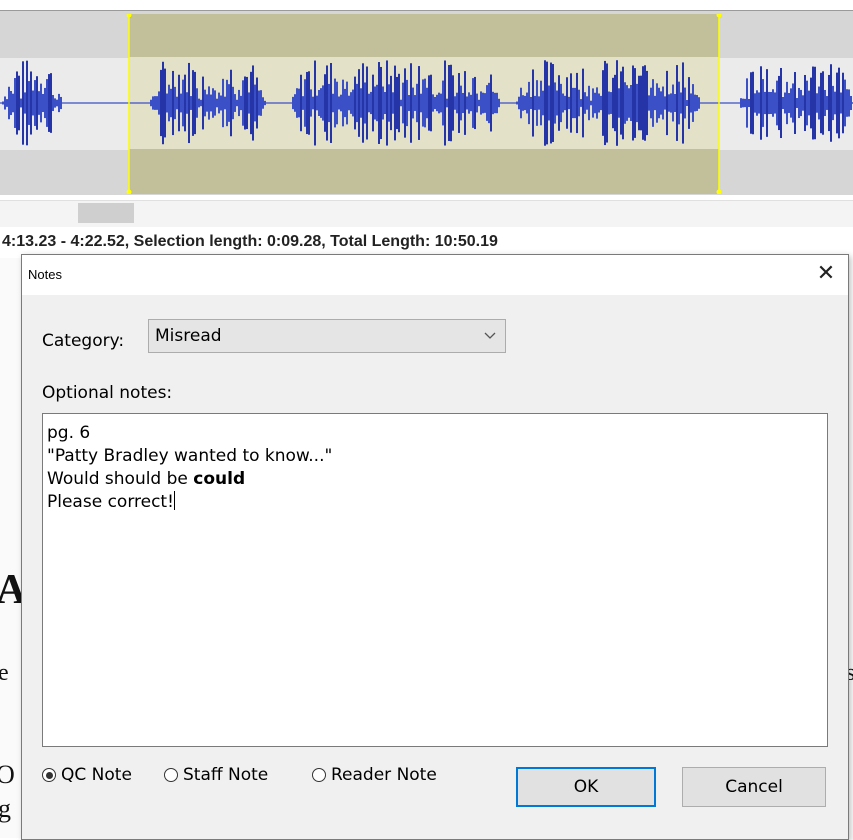 Image resolution: width=853 pixels, height=840 pixels. I want to click on radio-reader-note: Reader Note, so click(374, 775).